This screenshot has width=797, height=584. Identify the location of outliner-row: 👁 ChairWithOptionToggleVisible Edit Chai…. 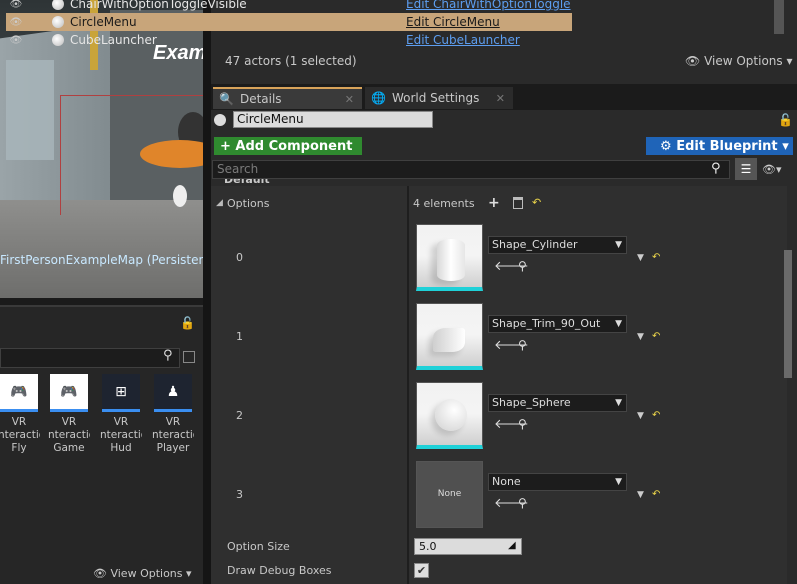
(289, 6).